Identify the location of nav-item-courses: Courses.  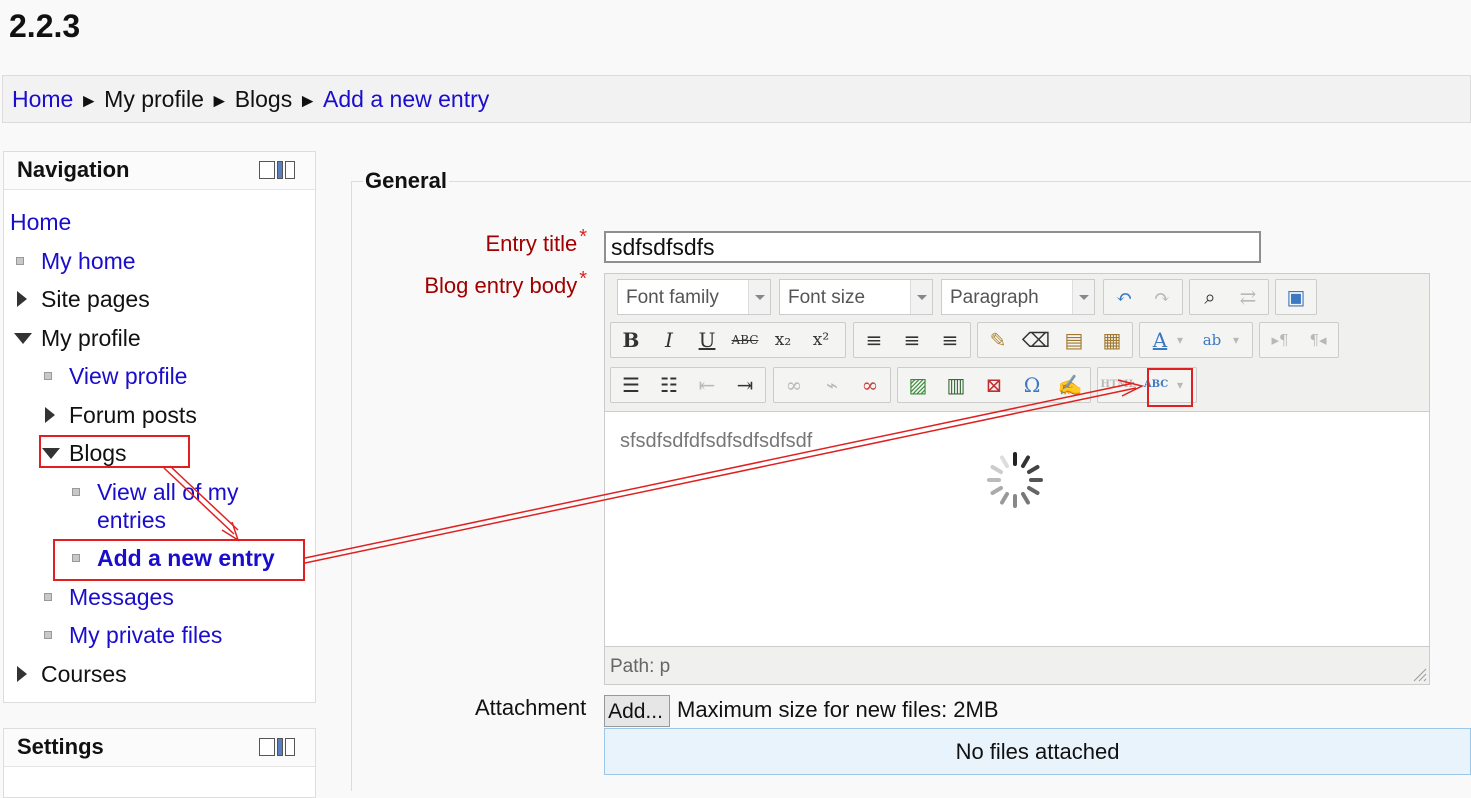
(70, 674).